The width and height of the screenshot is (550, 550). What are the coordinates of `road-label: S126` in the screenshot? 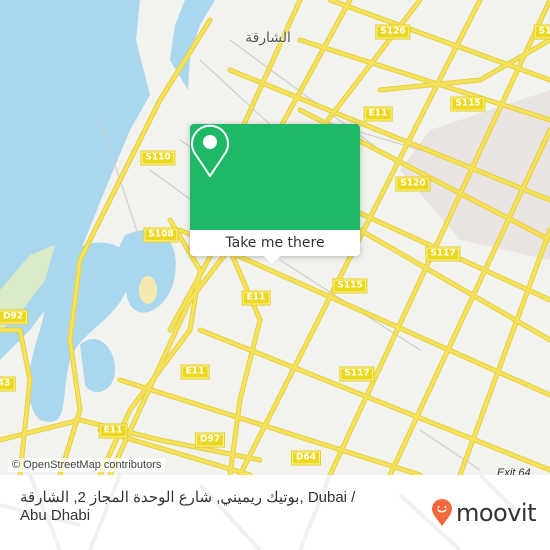 It's located at (393, 32).